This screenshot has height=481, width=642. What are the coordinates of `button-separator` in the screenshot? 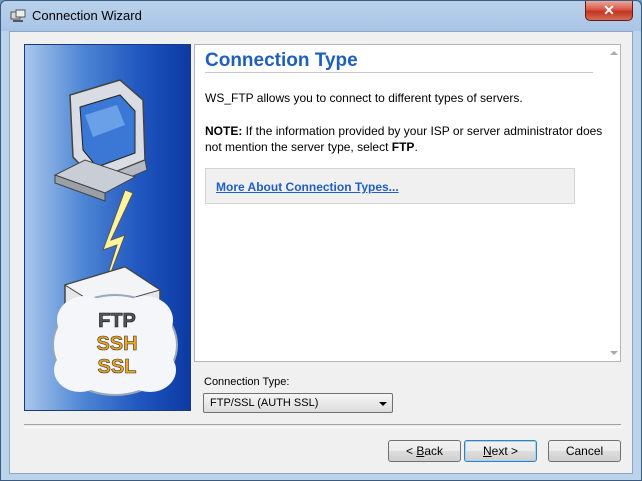 It's located at (322, 426).